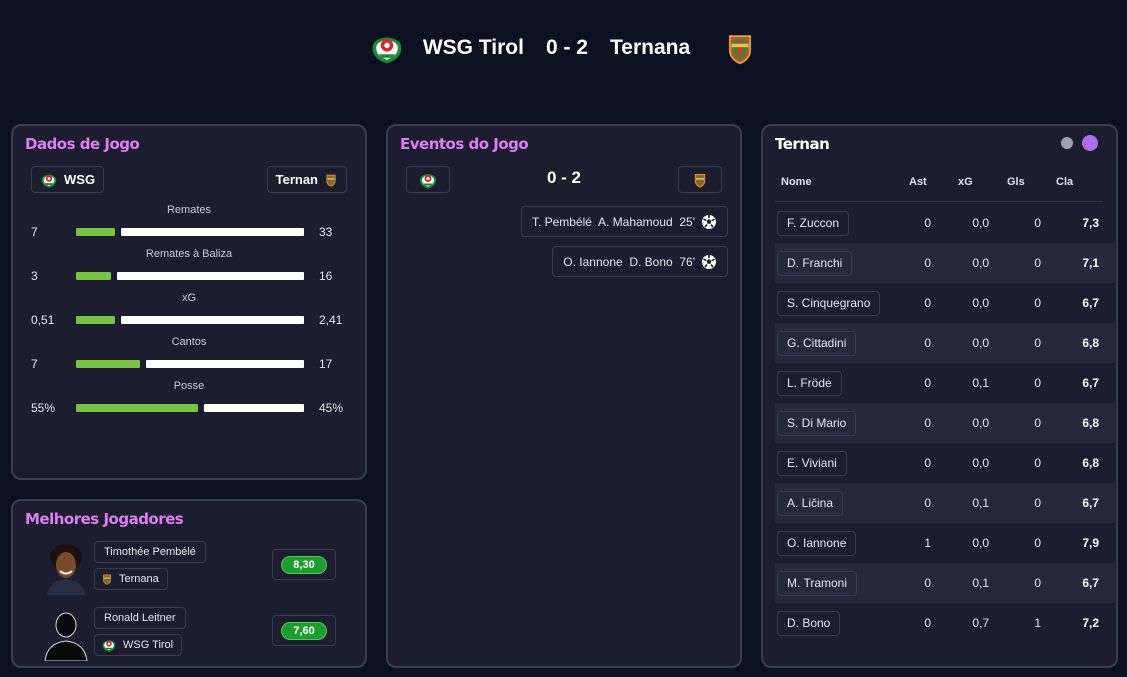  I want to click on player-name-chip: M. Tramoni, so click(817, 583).